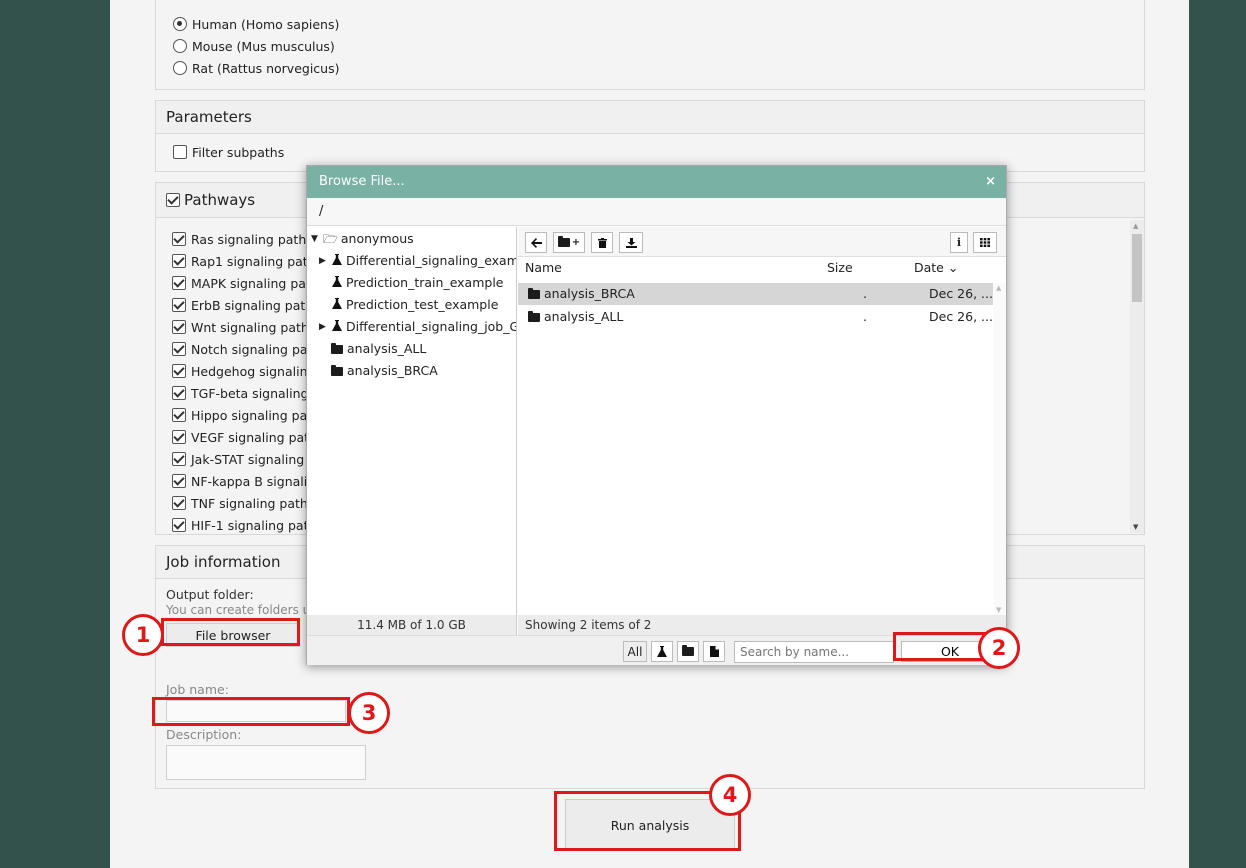 The height and width of the screenshot is (868, 1246). I want to click on close-icon: ×, so click(990, 182).